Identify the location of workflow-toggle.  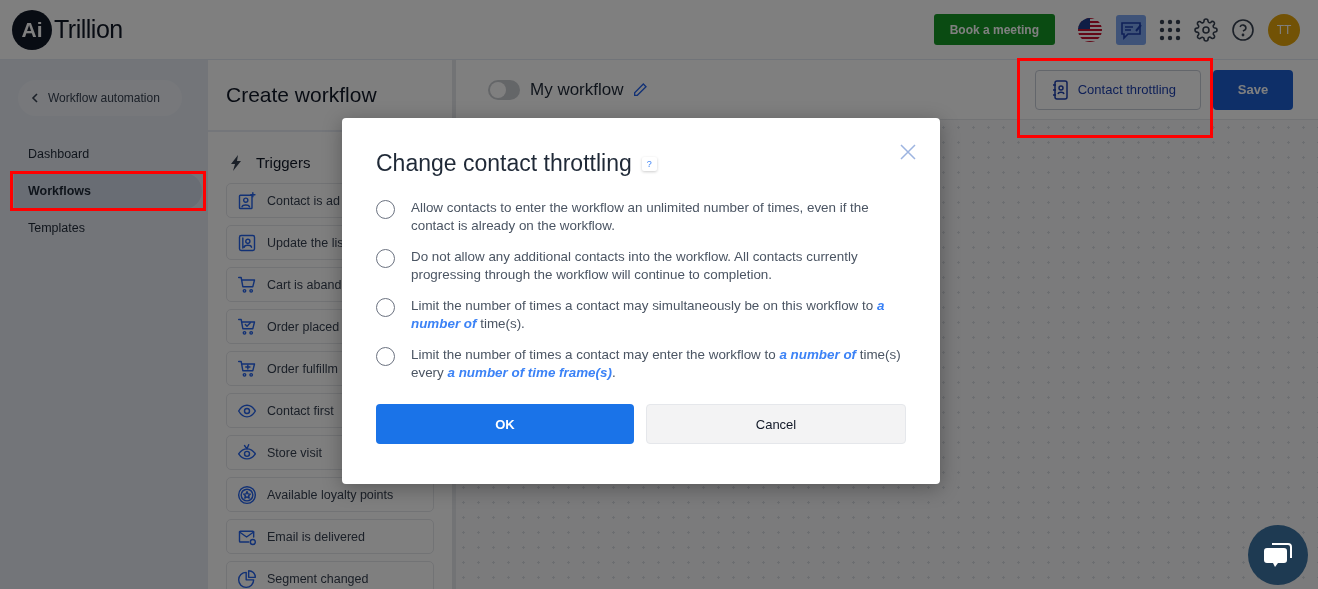
(504, 89).